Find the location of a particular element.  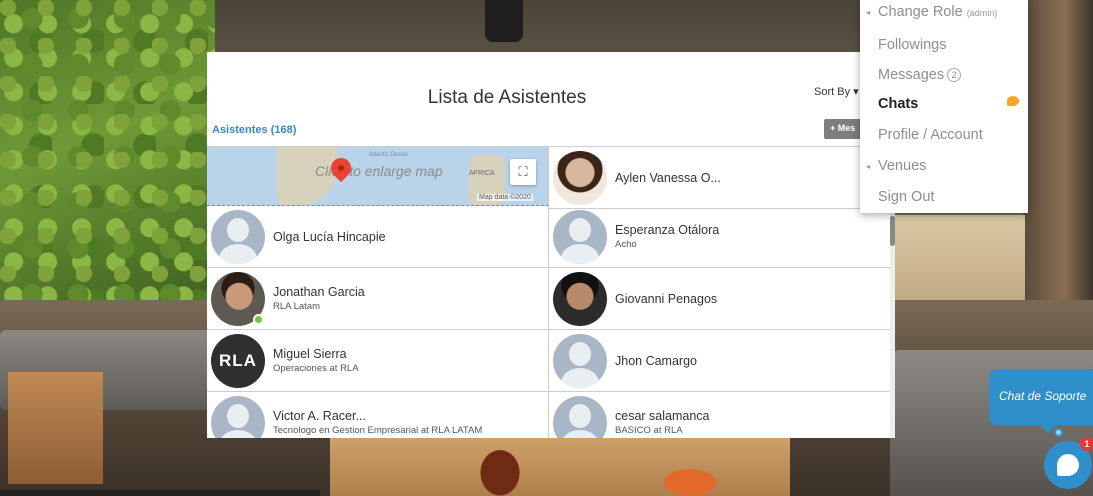

attendee-subtitle: BASICO at RLA is located at coordinates (649, 430).